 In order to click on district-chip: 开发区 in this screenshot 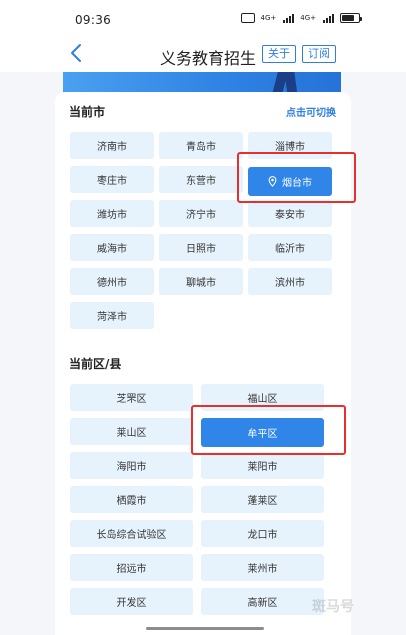, I will do `click(131, 601)`.